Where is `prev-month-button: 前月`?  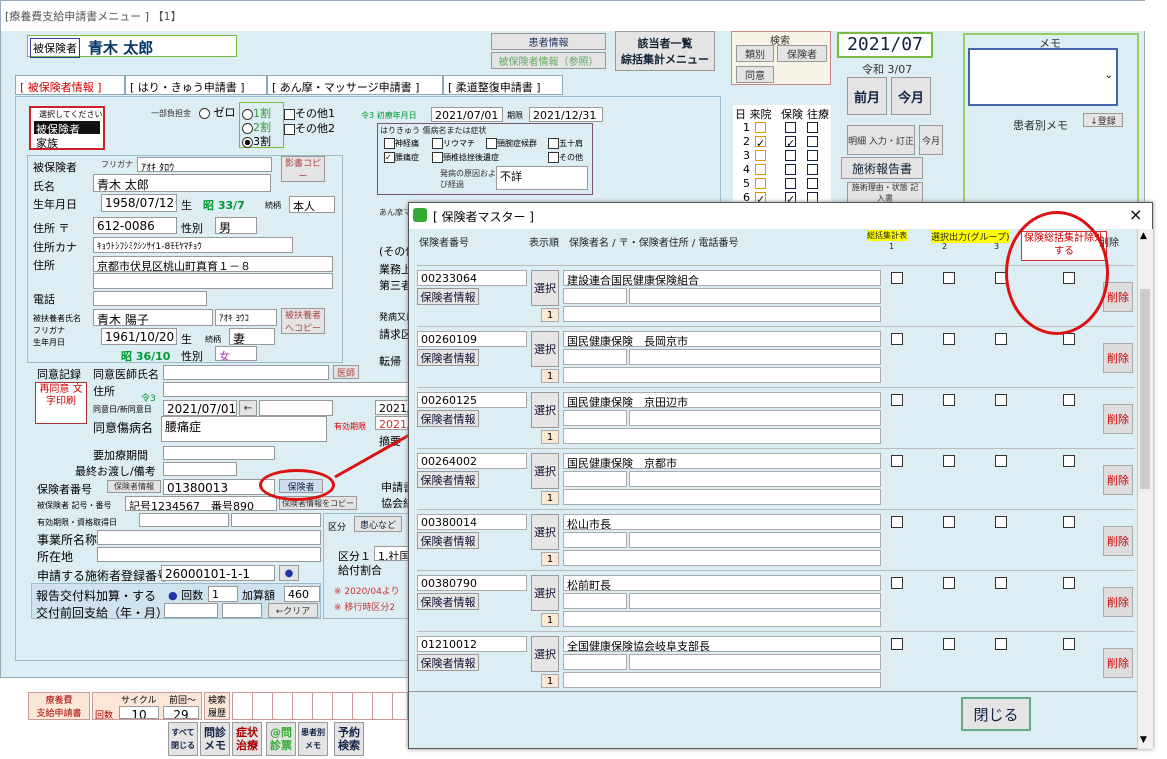 prev-month-button: 前月 is located at coordinates (867, 96).